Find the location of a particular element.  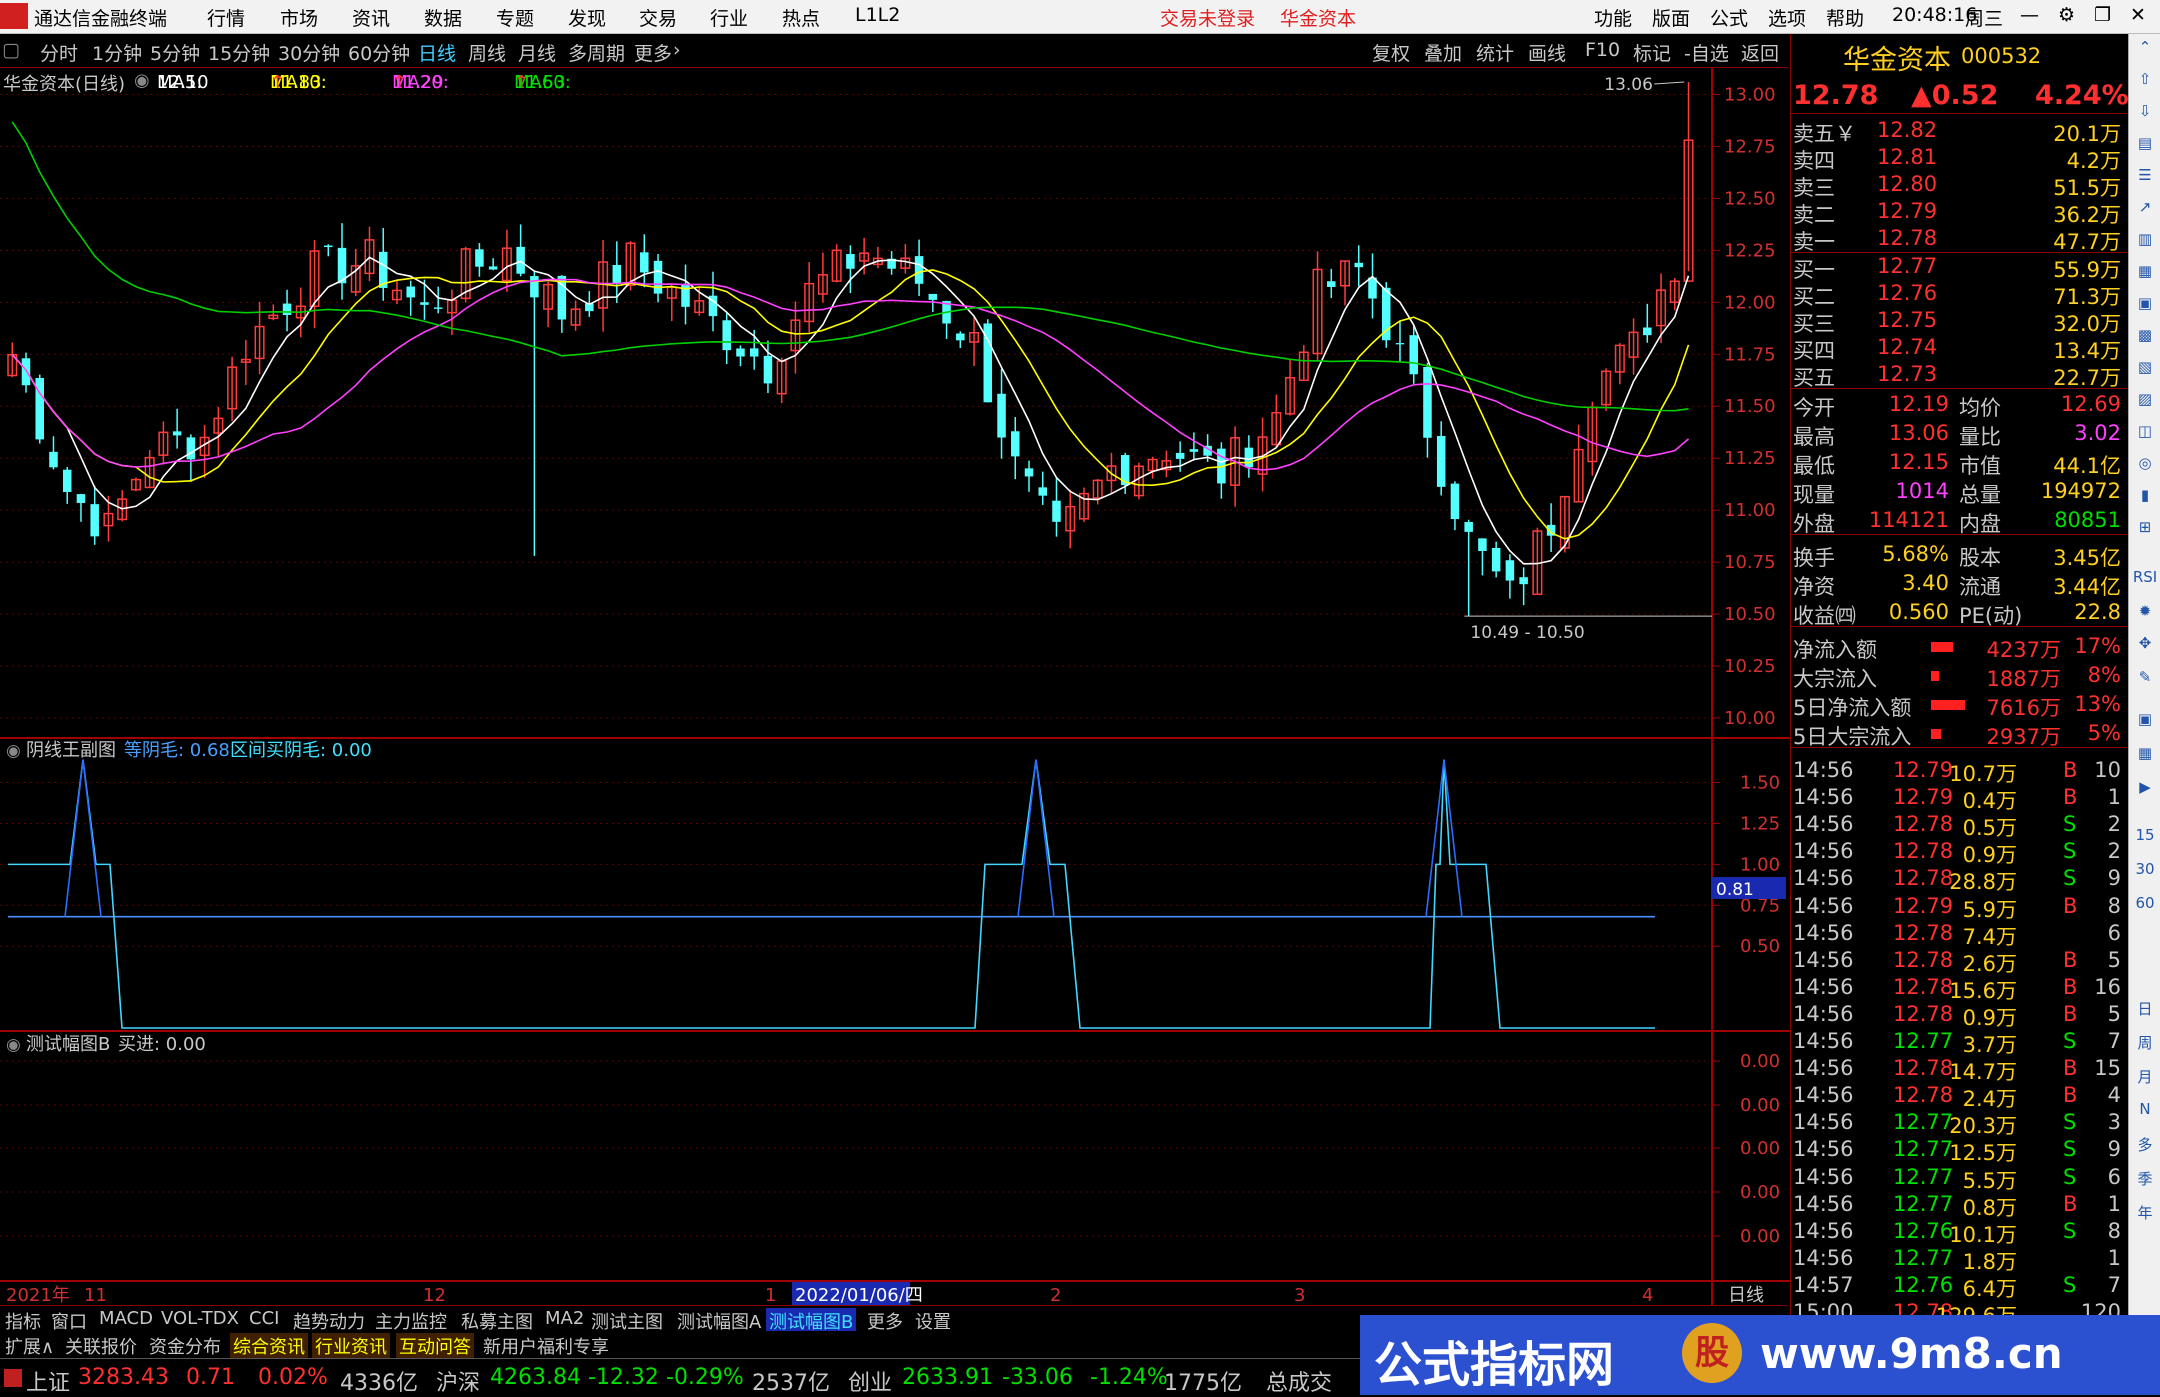

period-tab: 30分钟 is located at coordinates (309, 52).